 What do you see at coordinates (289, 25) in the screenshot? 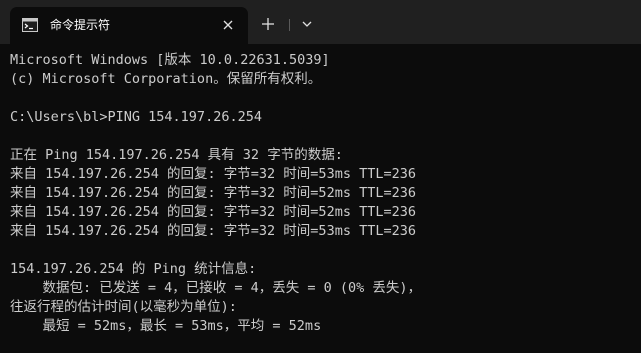
I see `titlebar-divider` at bounding box center [289, 25].